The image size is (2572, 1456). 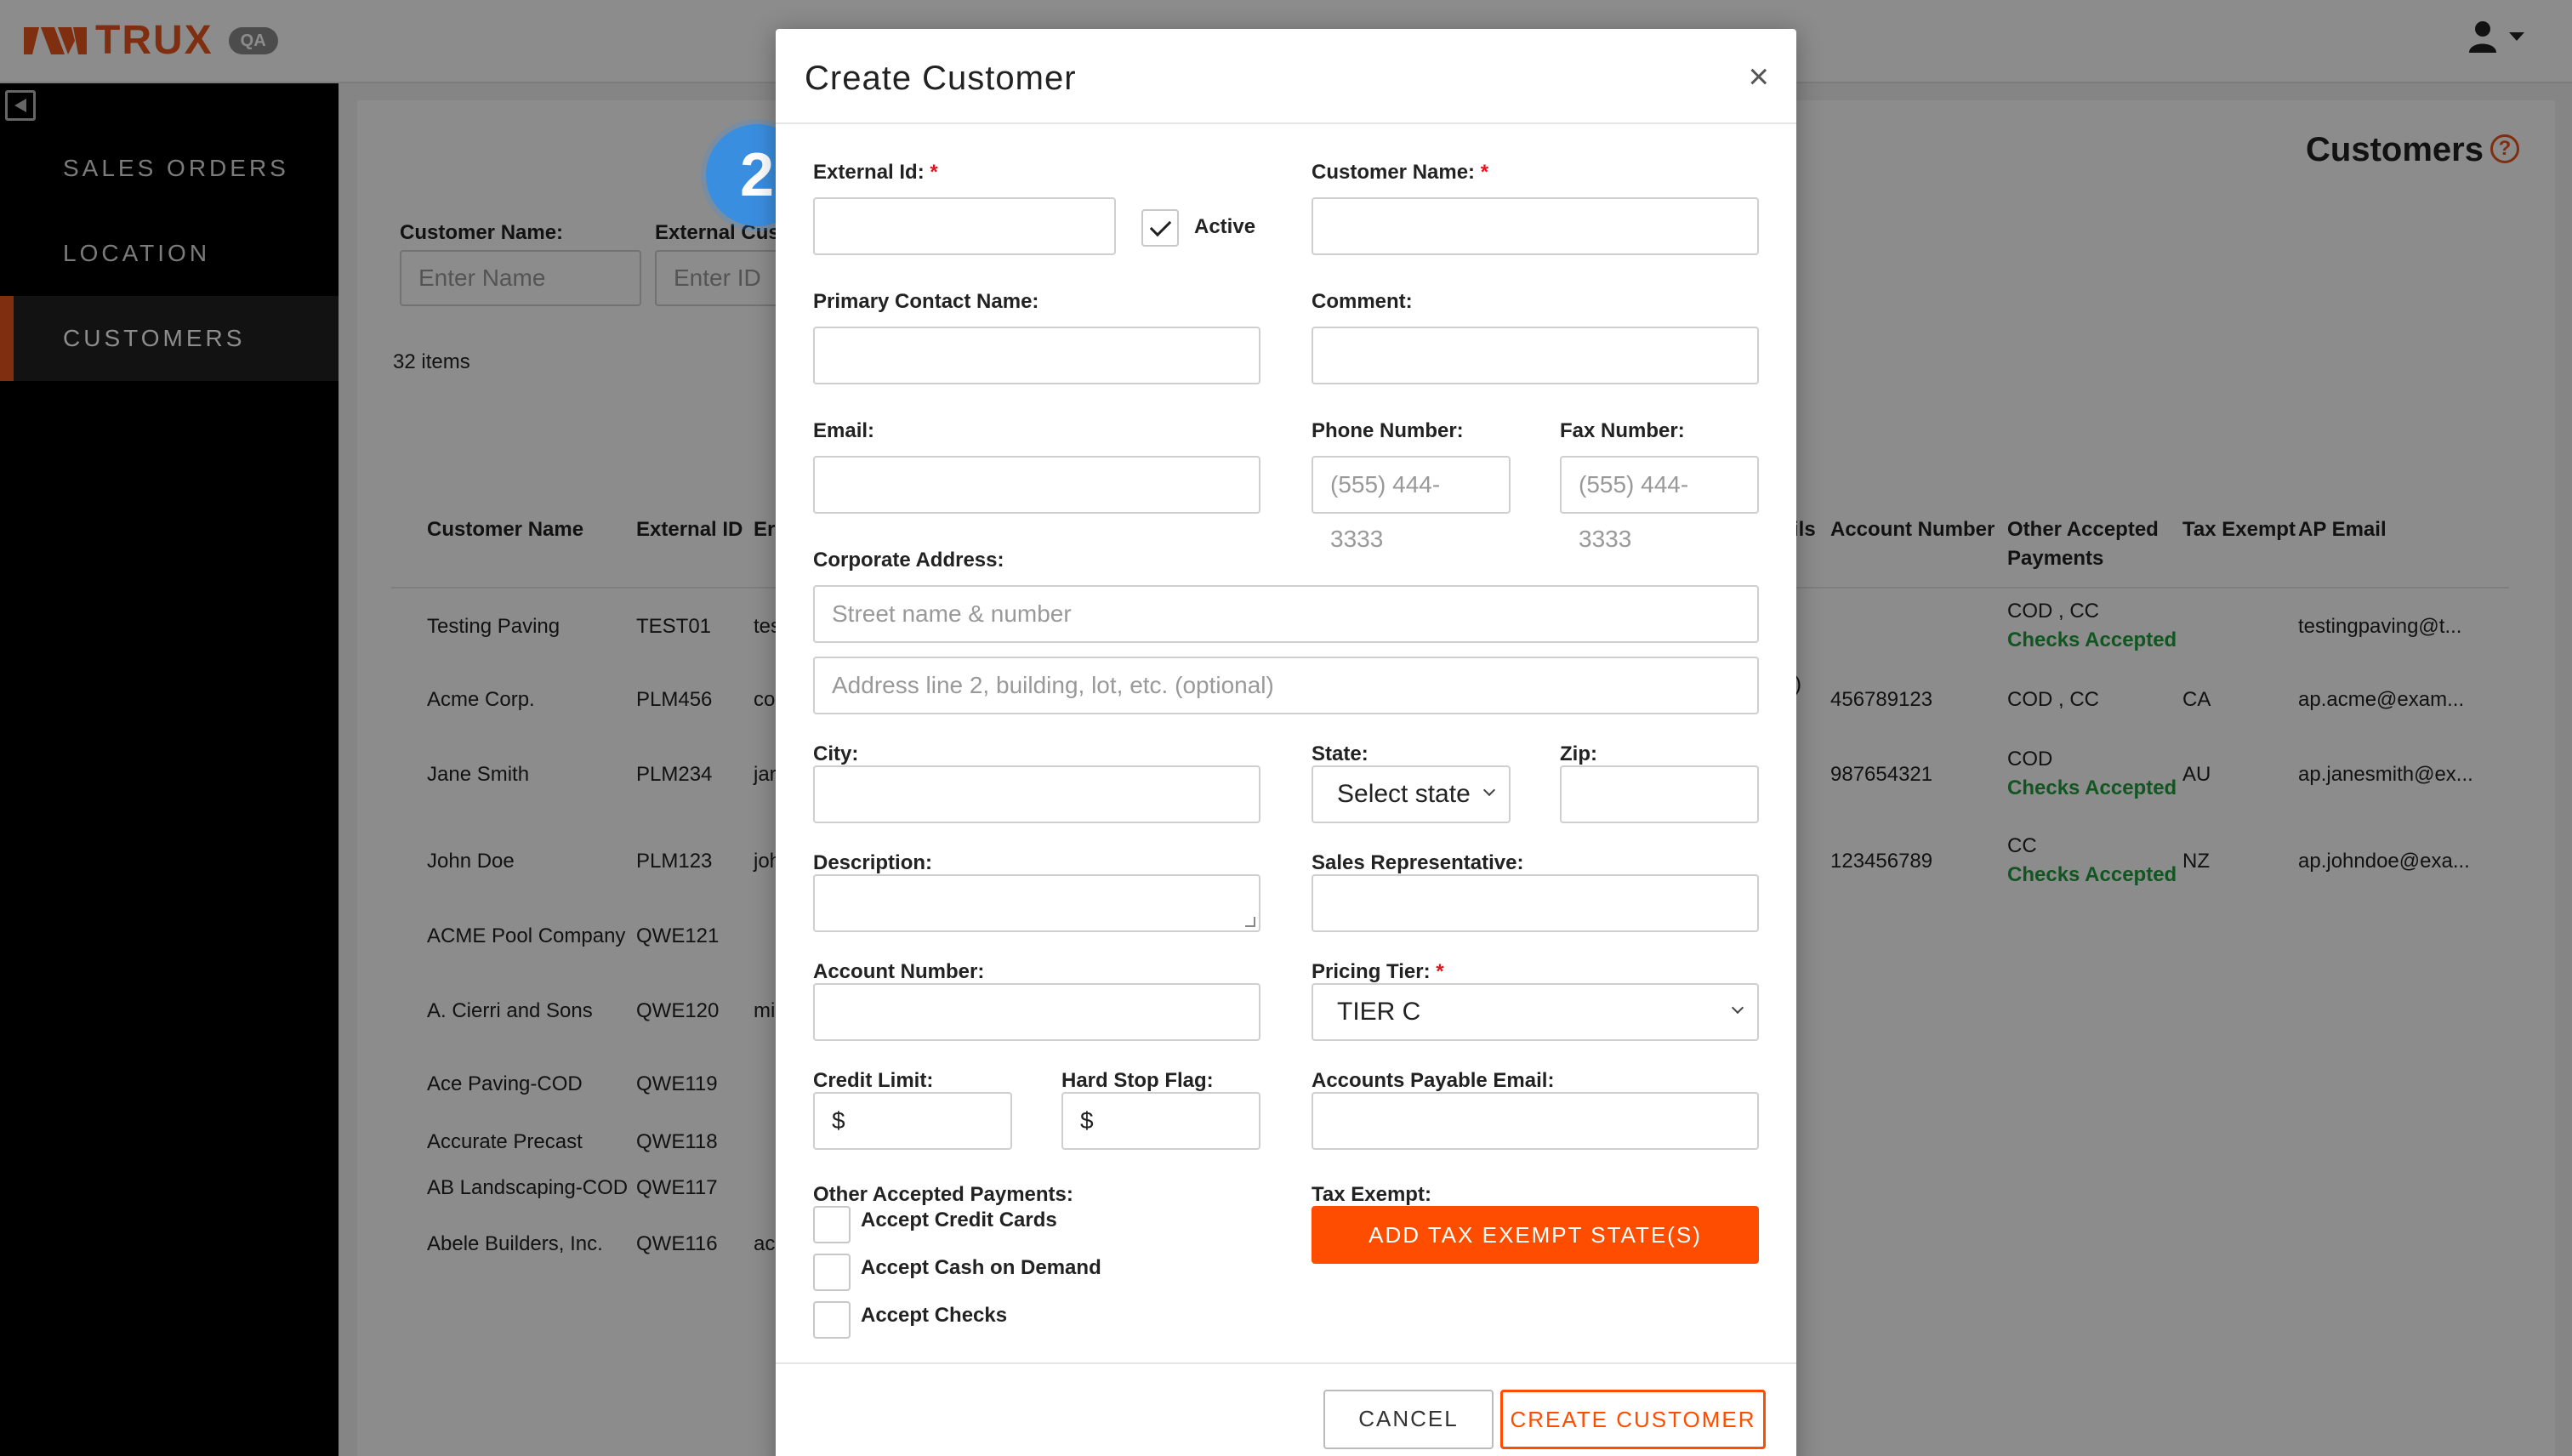 What do you see at coordinates (1161, 1121) in the screenshot?
I see `hard-stop-input: $` at bounding box center [1161, 1121].